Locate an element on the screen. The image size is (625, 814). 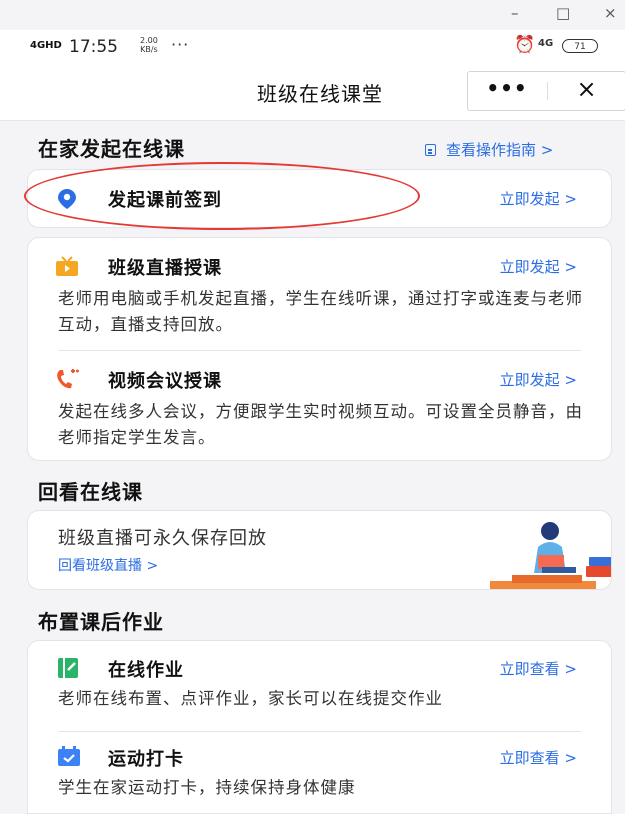
meeting-class-desc: 发起在线多人会议，方便跟学生实时视频互动。可设置全员静音，由老师指定学生发言。 is located at coordinates (320, 424).